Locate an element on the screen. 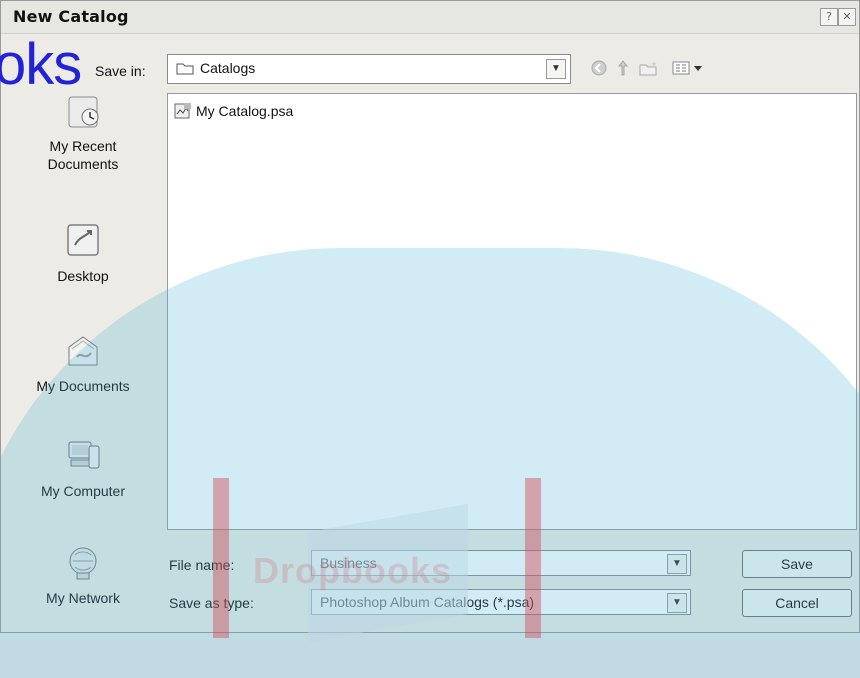 This screenshot has height=678, width=860. title-bar: New Catalog ? ✕ is located at coordinates (430, 17).